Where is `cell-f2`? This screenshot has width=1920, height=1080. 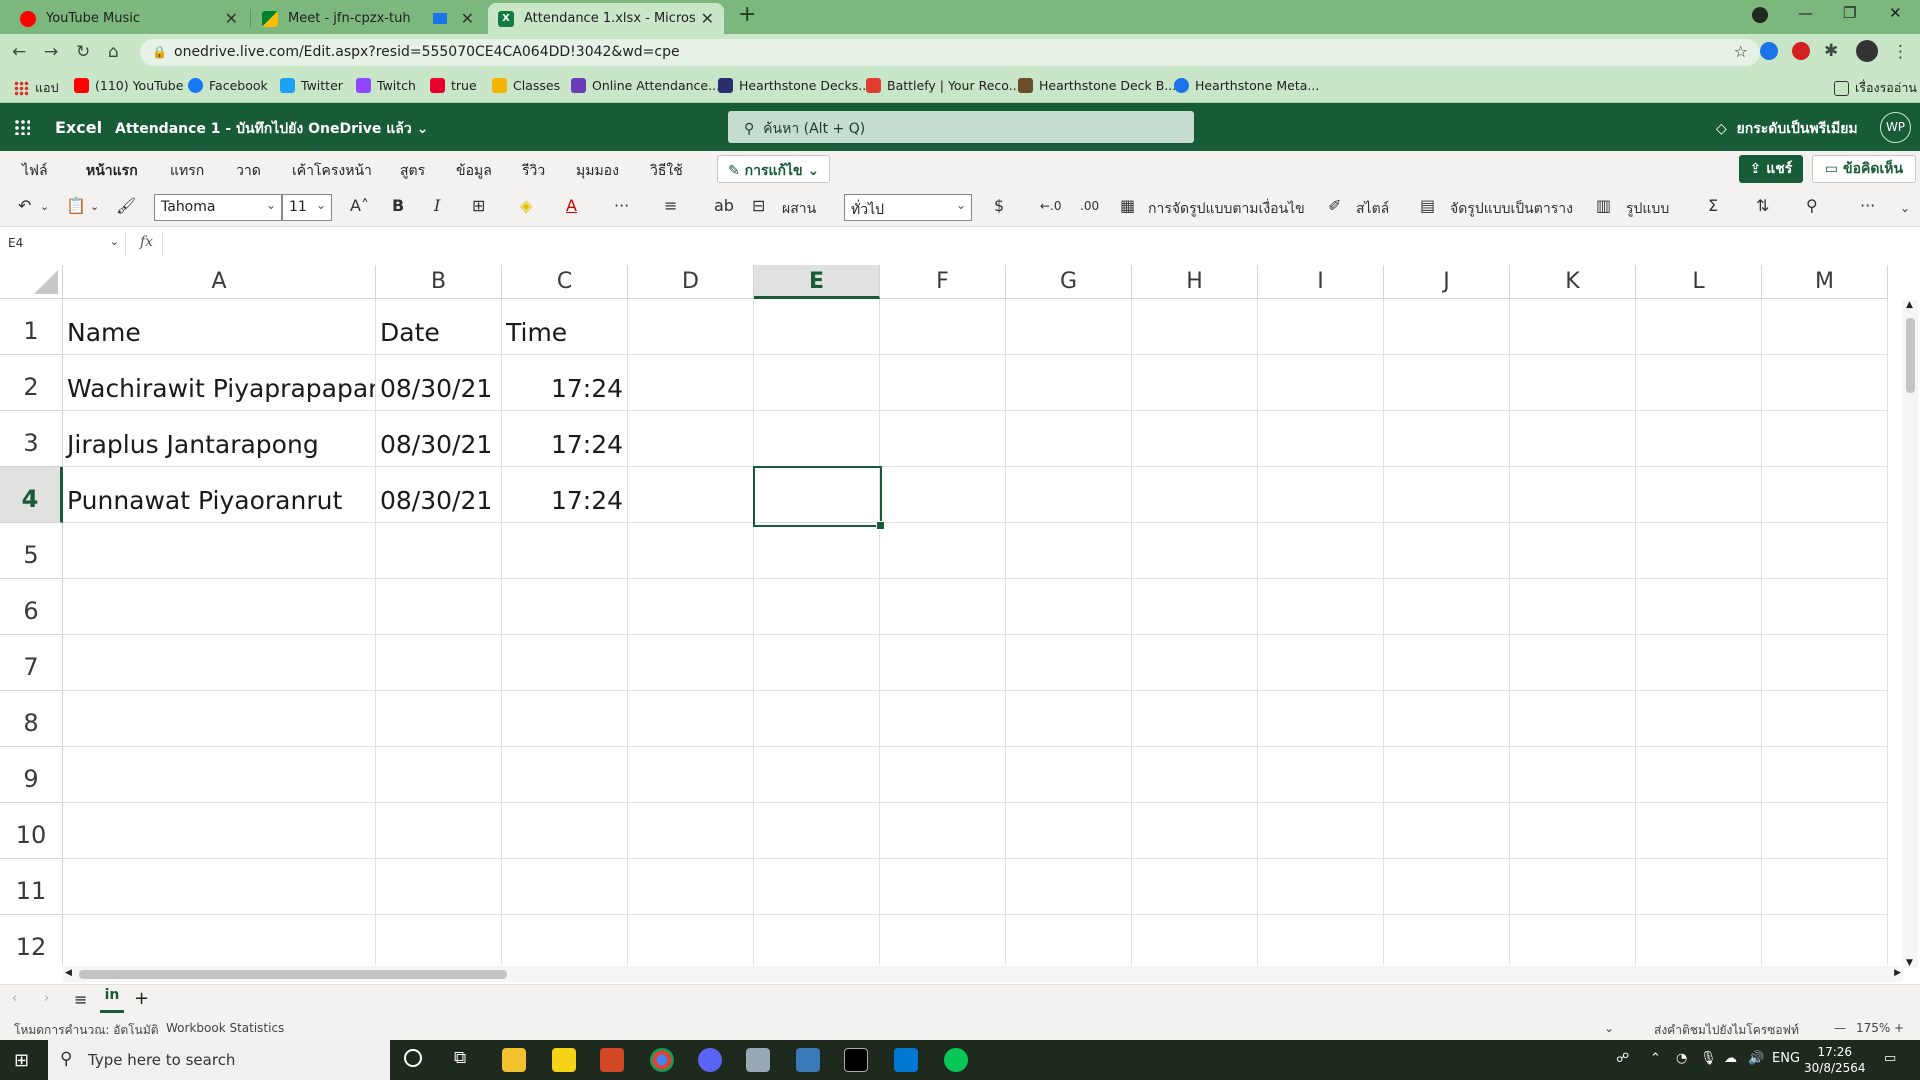 cell-f2 is located at coordinates (943, 383).